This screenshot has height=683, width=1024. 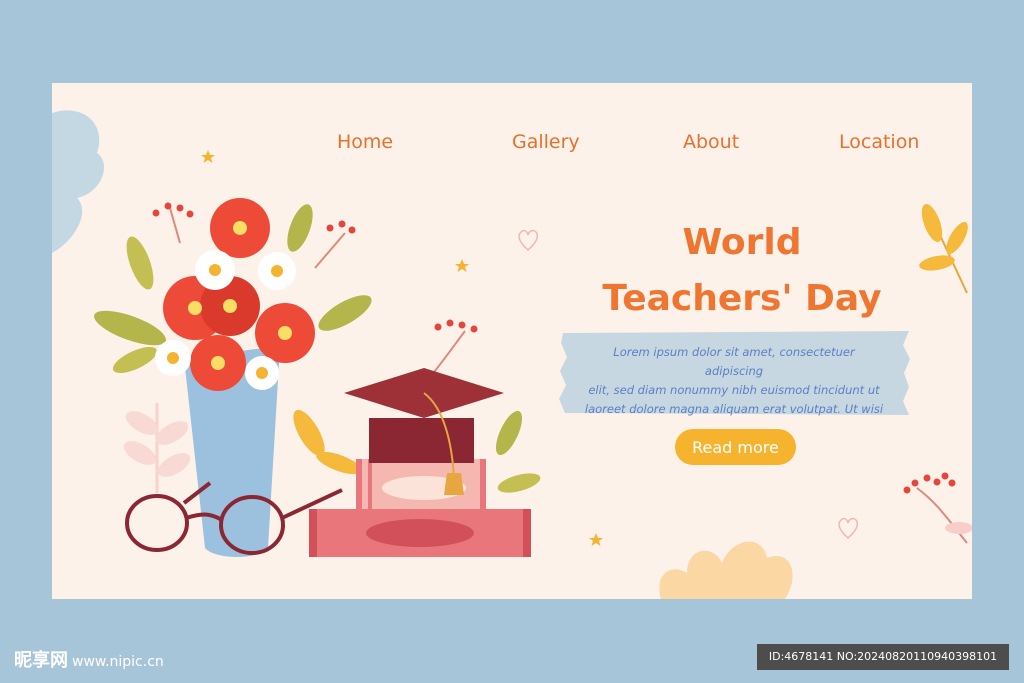 I want to click on page-title-line-2: Teachers' Day, so click(x=742, y=298).